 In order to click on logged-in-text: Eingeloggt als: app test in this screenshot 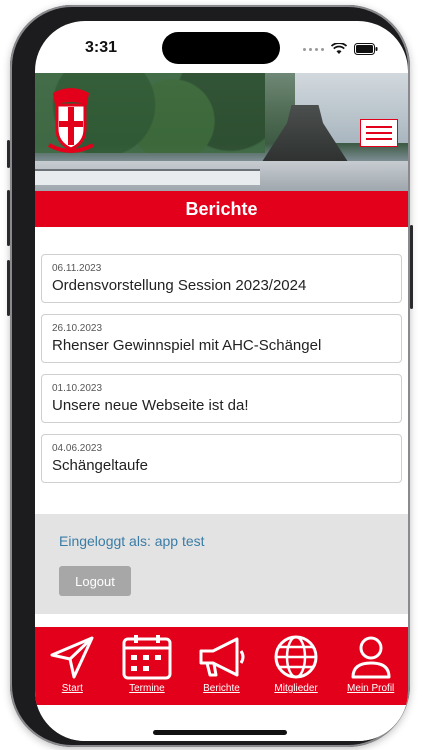, I will do `click(132, 541)`.